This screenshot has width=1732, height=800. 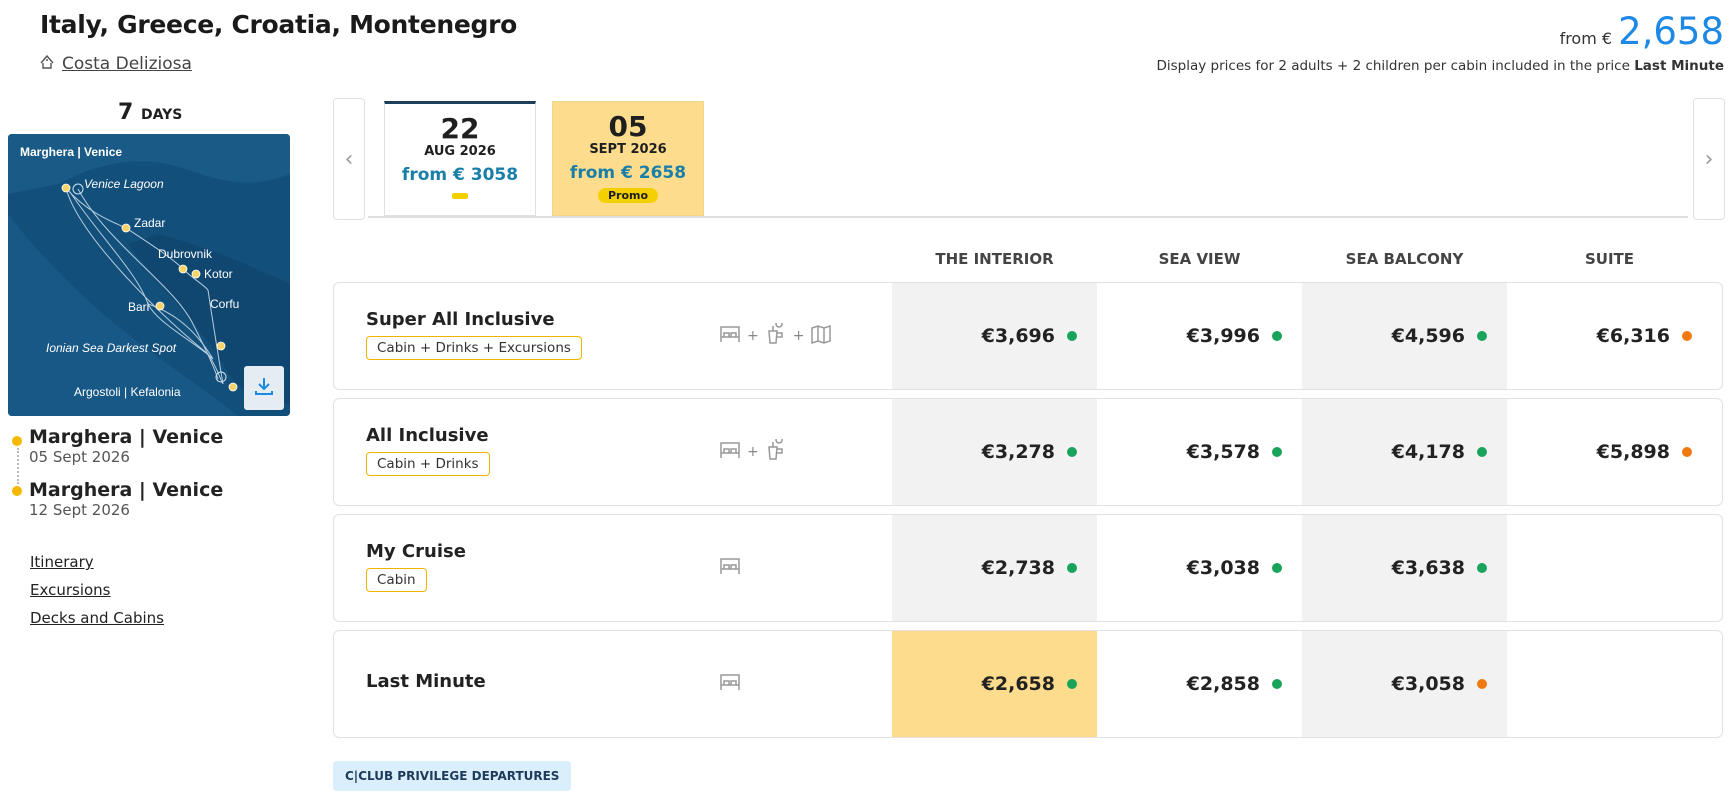 What do you see at coordinates (185, 254) in the screenshot?
I see `map-label-dubrovnik: Dubrovnik` at bounding box center [185, 254].